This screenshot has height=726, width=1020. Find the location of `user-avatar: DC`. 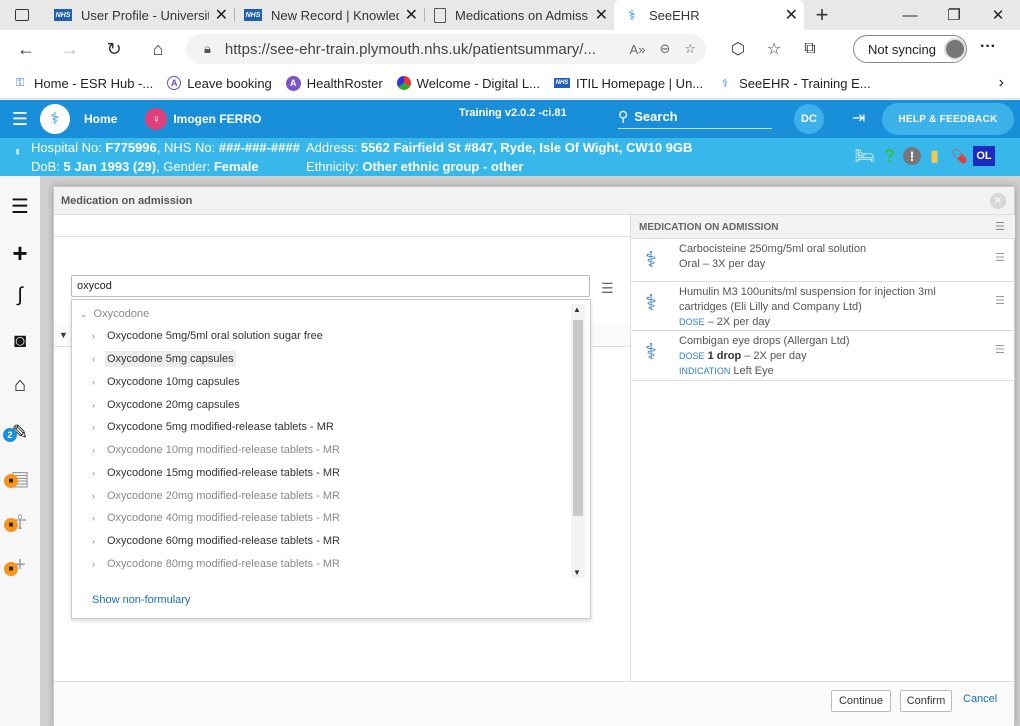

user-avatar: DC is located at coordinates (809, 119).